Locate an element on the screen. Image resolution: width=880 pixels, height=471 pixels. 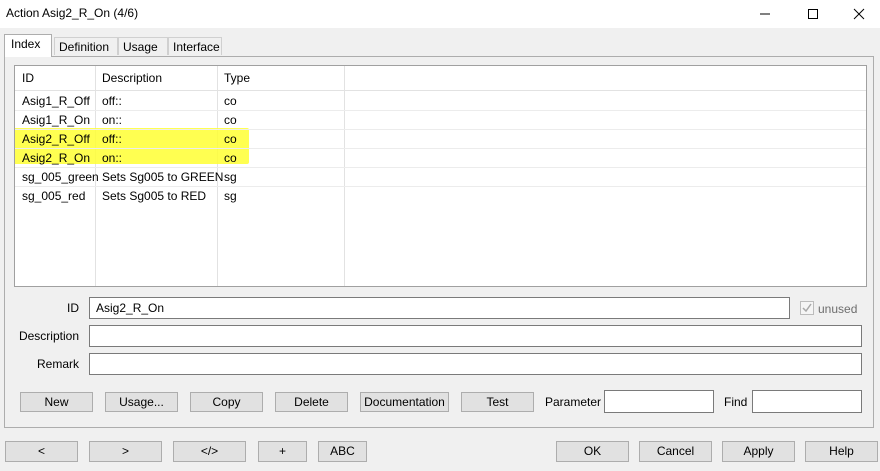
remark-label: Remark is located at coordinates (57, 364).